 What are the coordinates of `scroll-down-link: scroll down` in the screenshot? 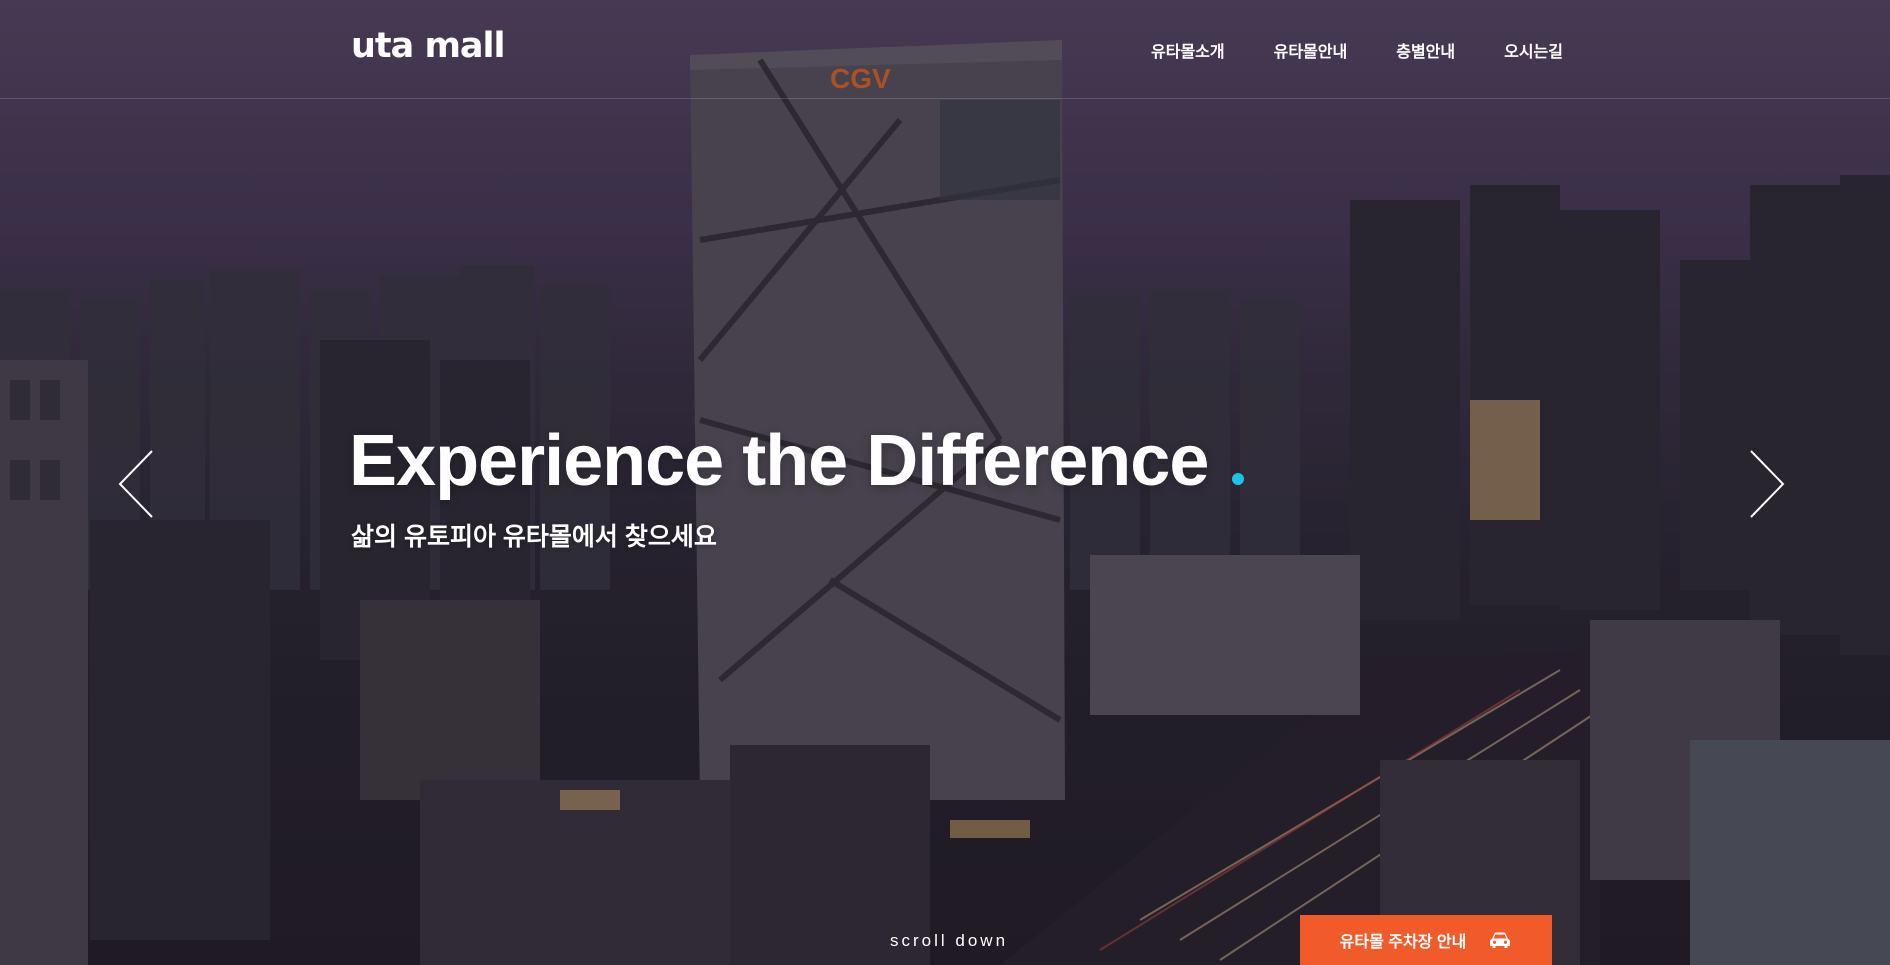 It's located at (949, 941).